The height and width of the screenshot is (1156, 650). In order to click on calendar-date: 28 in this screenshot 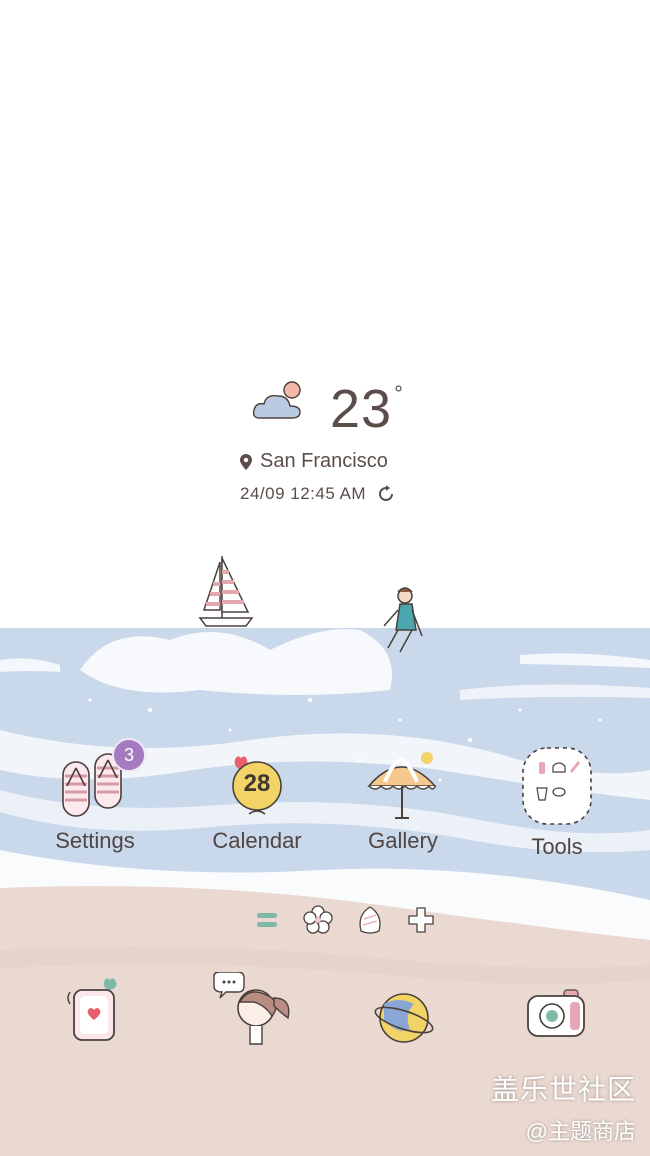, I will do `click(257, 783)`.